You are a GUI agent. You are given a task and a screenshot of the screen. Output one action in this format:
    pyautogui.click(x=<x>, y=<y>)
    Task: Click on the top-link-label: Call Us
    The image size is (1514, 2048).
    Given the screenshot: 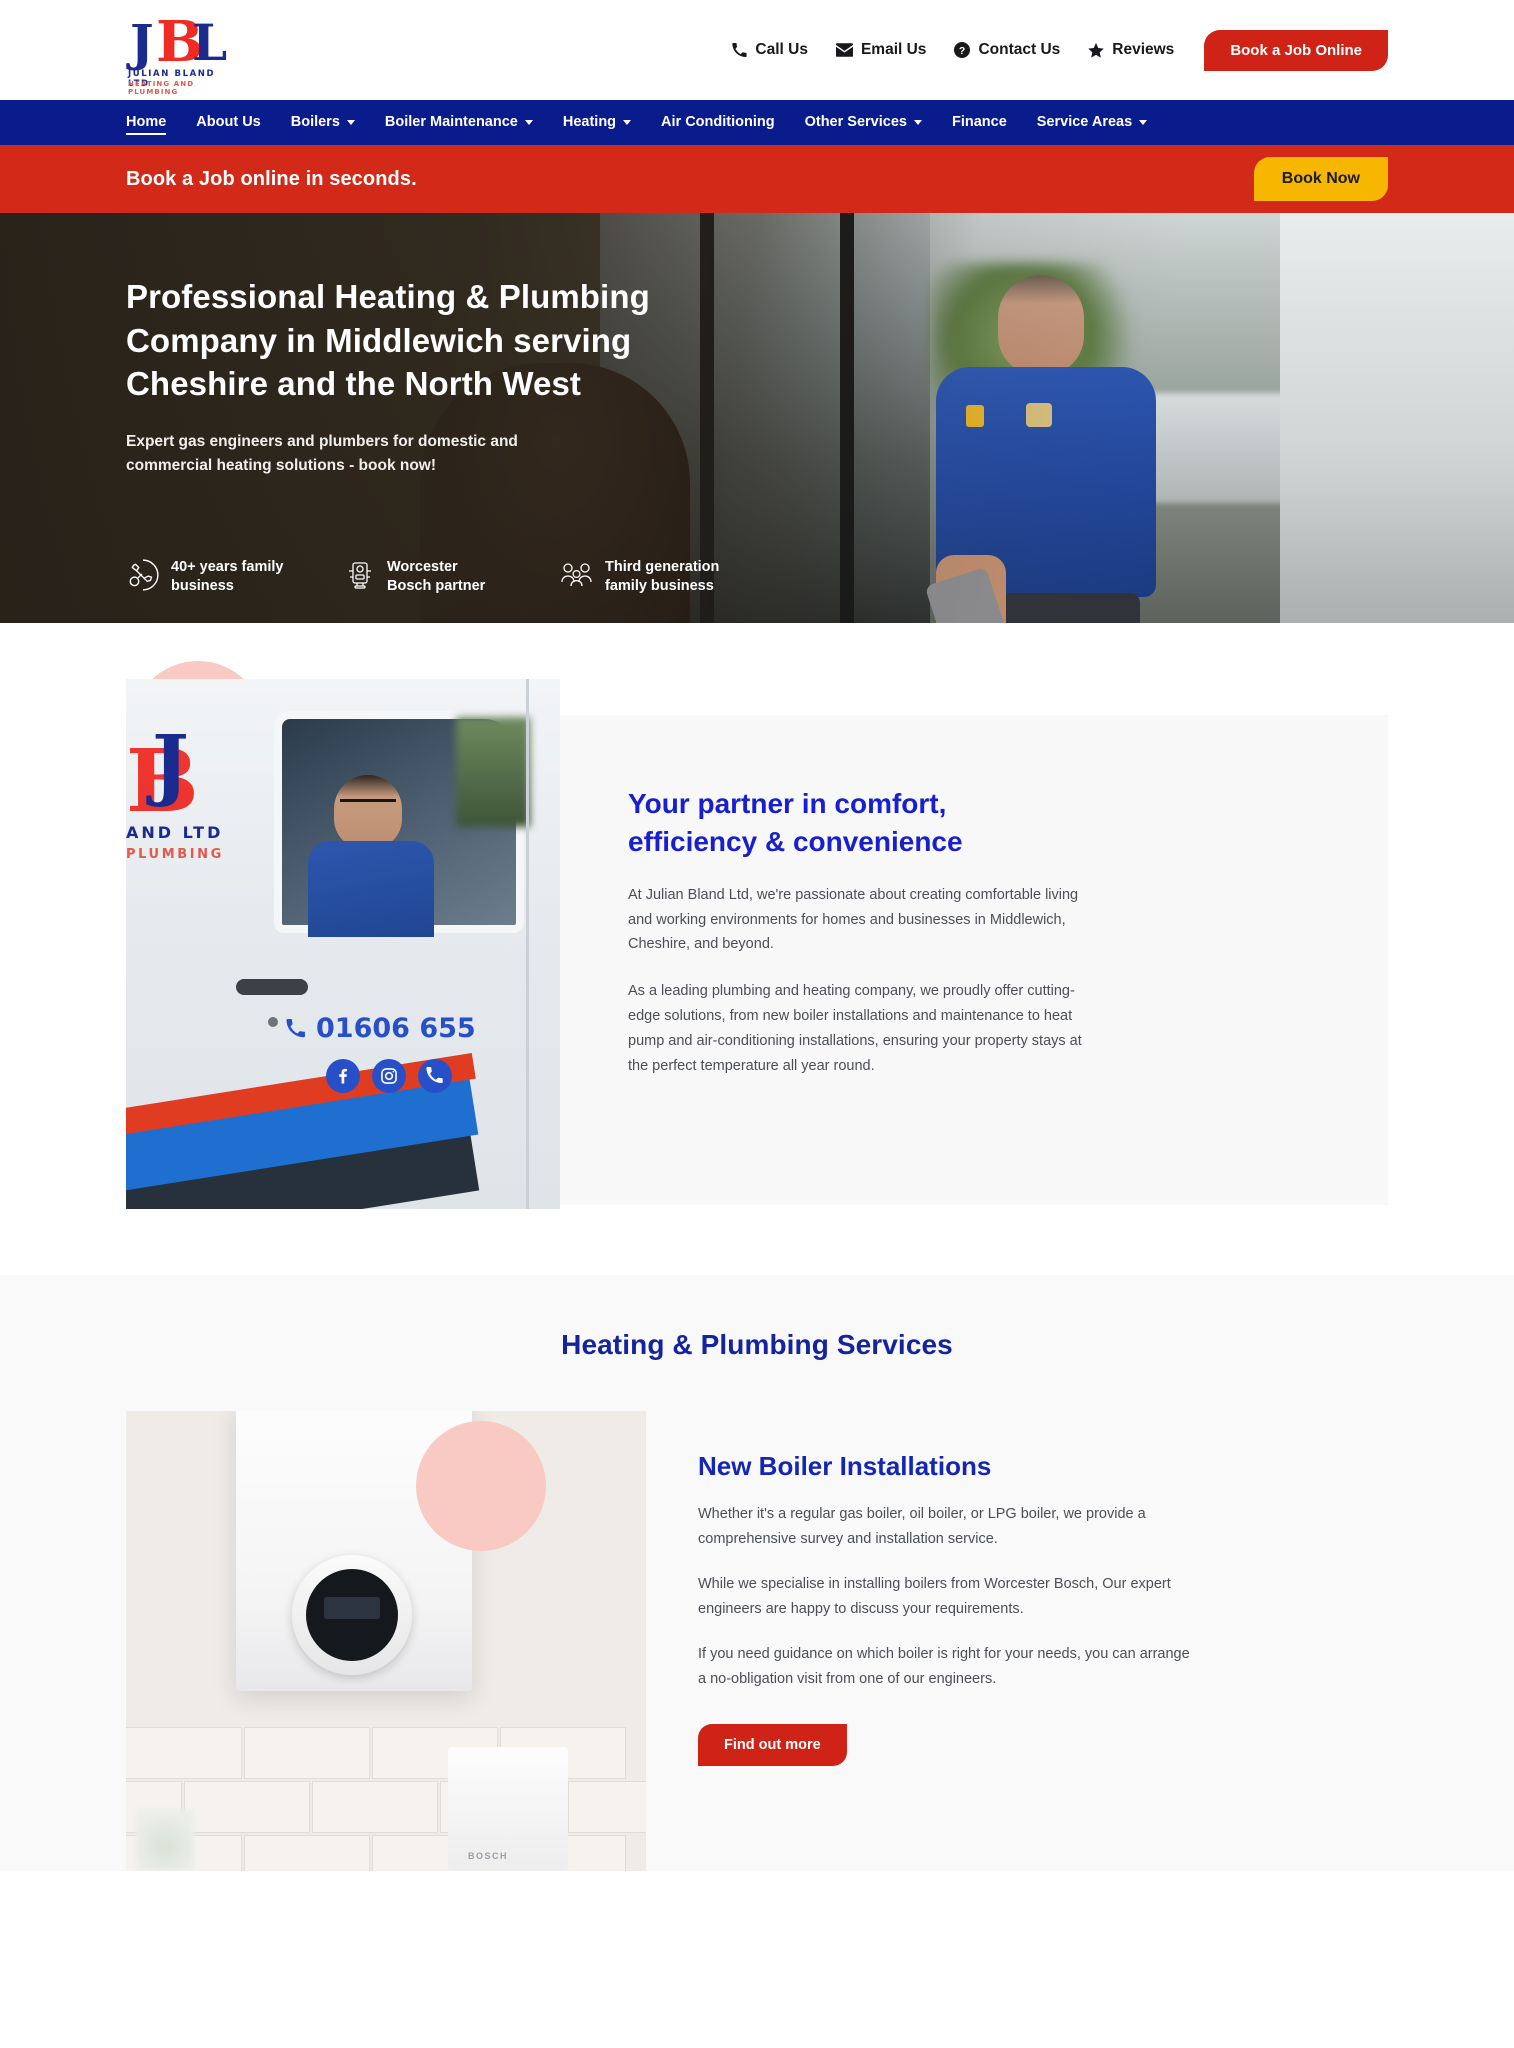 What is the action you would take?
    pyautogui.click(x=781, y=49)
    